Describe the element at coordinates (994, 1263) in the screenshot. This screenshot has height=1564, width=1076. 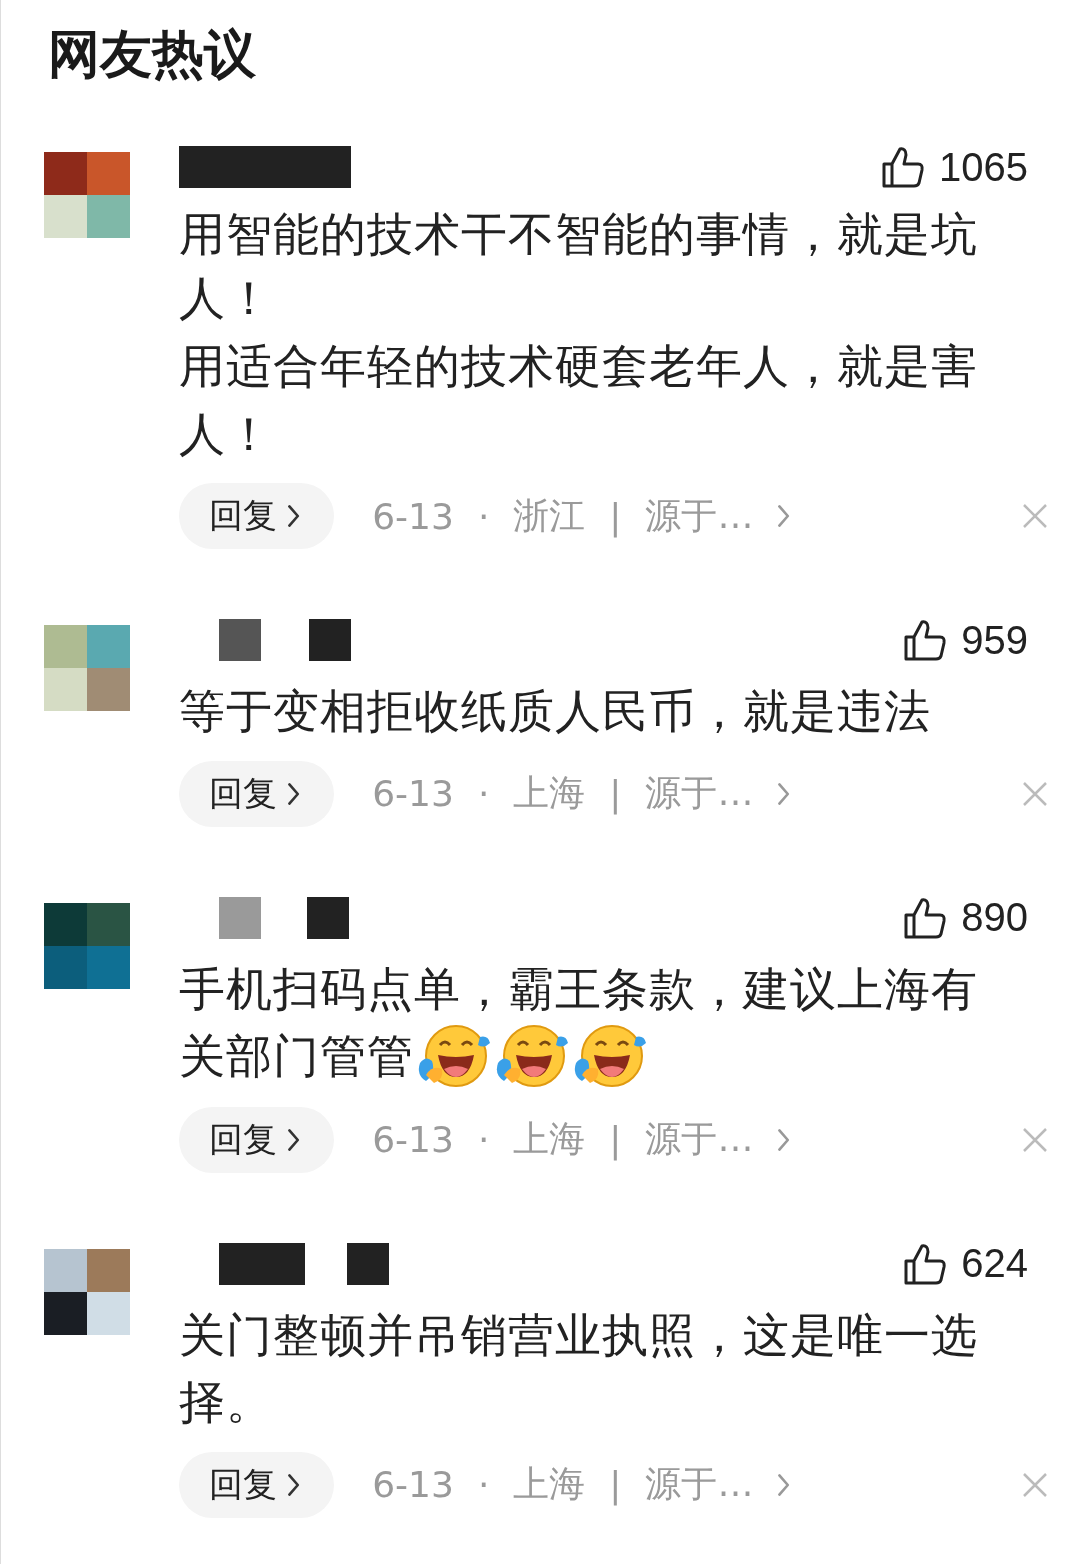
I see `like-count: 624` at that location.